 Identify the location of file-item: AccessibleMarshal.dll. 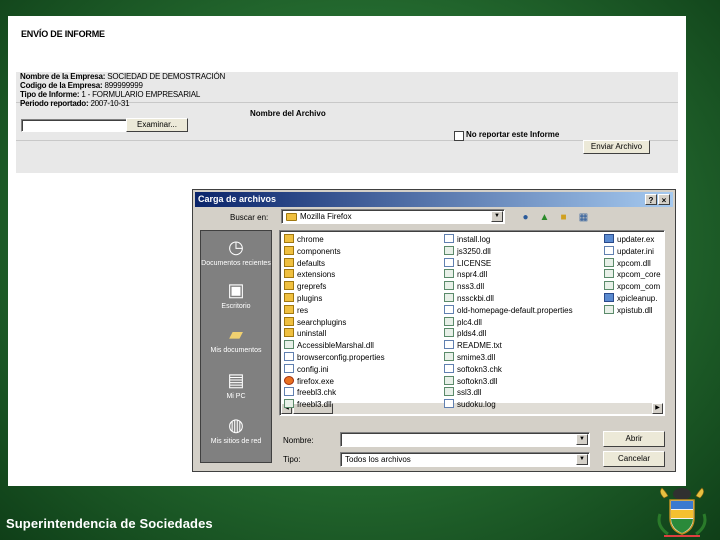
(329, 346).